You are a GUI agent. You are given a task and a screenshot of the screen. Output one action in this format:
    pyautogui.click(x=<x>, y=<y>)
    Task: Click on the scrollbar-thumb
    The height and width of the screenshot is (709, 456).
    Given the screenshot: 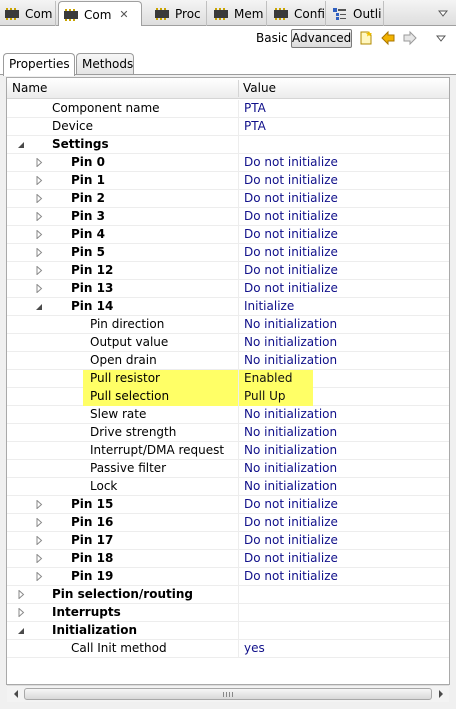 What is the action you would take?
    pyautogui.click(x=228, y=694)
    